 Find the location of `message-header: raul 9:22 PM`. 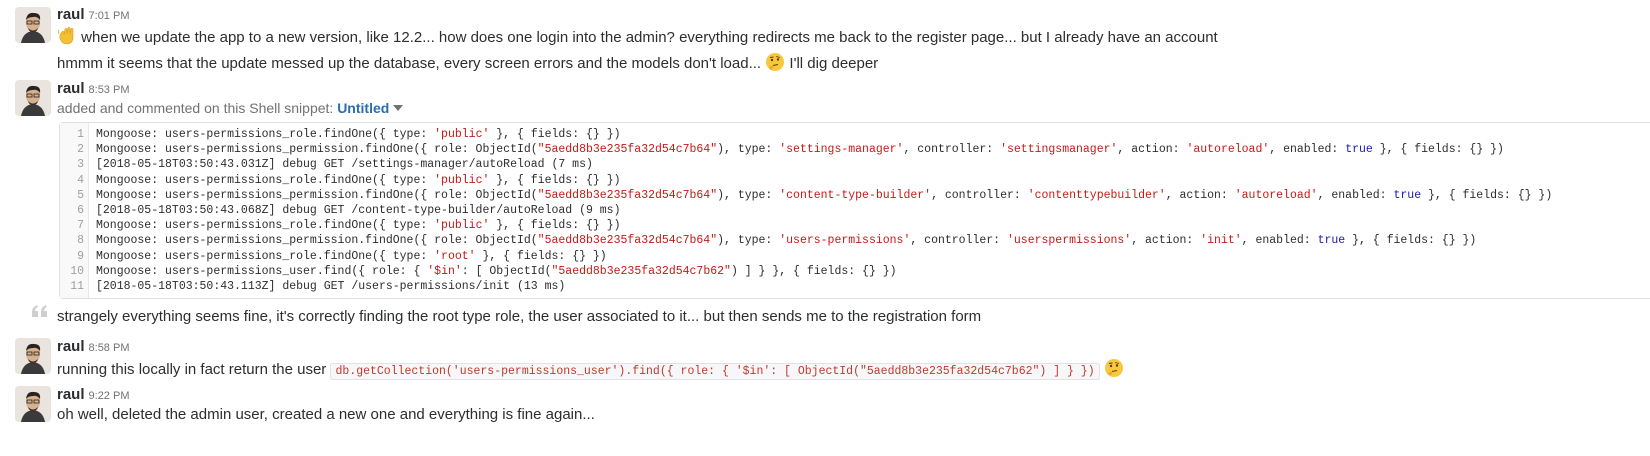

message-header: raul 9:22 PM is located at coordinates (93, 395).